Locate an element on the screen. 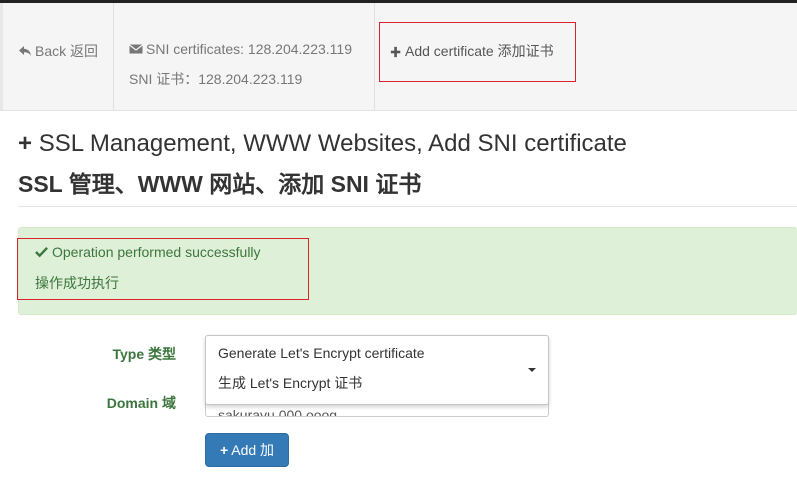 The image size is (797, 489). title-divider is located at coordinates (407, 206).